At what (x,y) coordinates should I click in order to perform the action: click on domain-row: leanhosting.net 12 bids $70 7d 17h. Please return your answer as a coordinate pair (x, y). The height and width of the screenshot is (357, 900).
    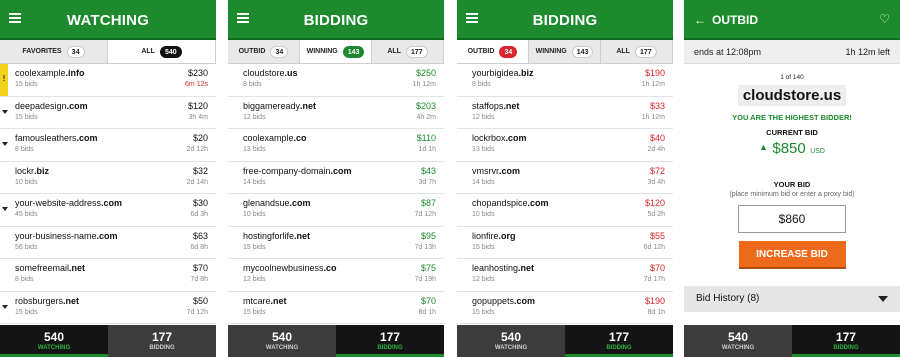
    Looking at the image, I should click on (565, 275).